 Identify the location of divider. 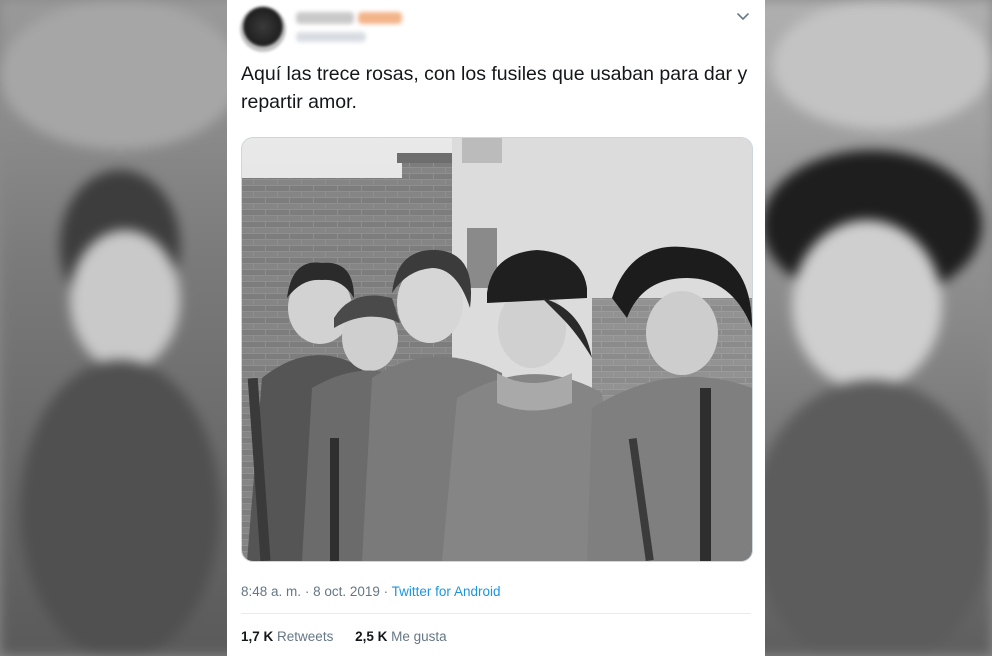
(496, 613).